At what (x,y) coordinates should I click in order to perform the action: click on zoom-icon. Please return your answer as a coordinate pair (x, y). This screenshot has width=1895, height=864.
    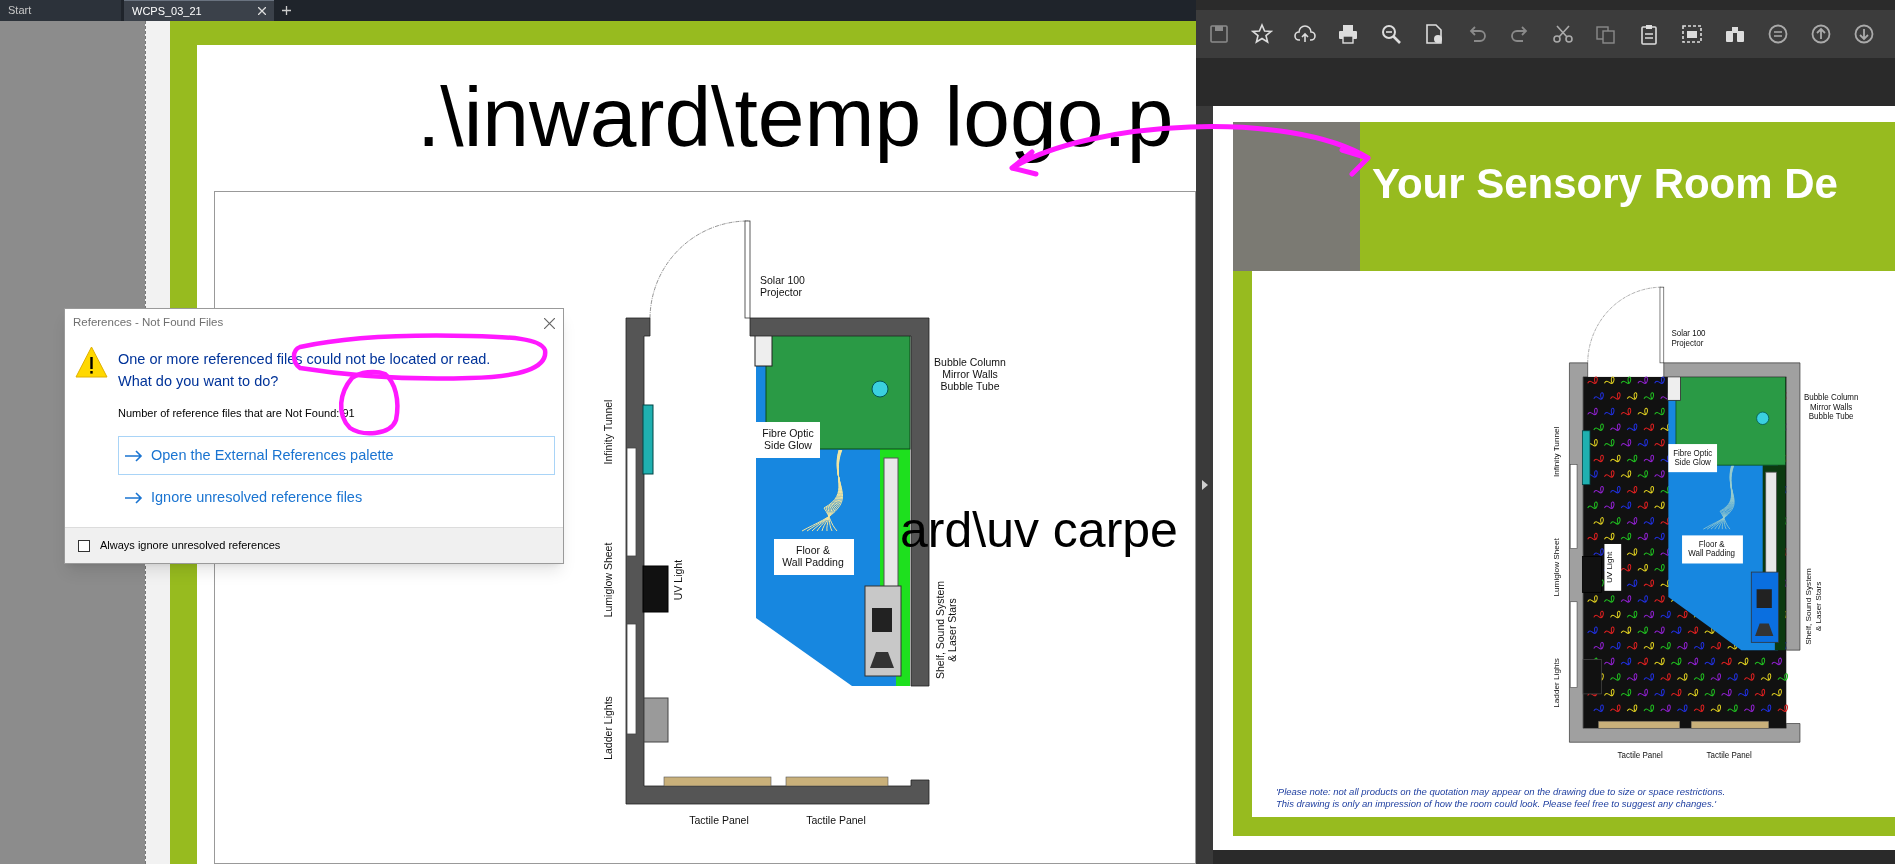
    Looking at the image, I should click on (1391, 34).